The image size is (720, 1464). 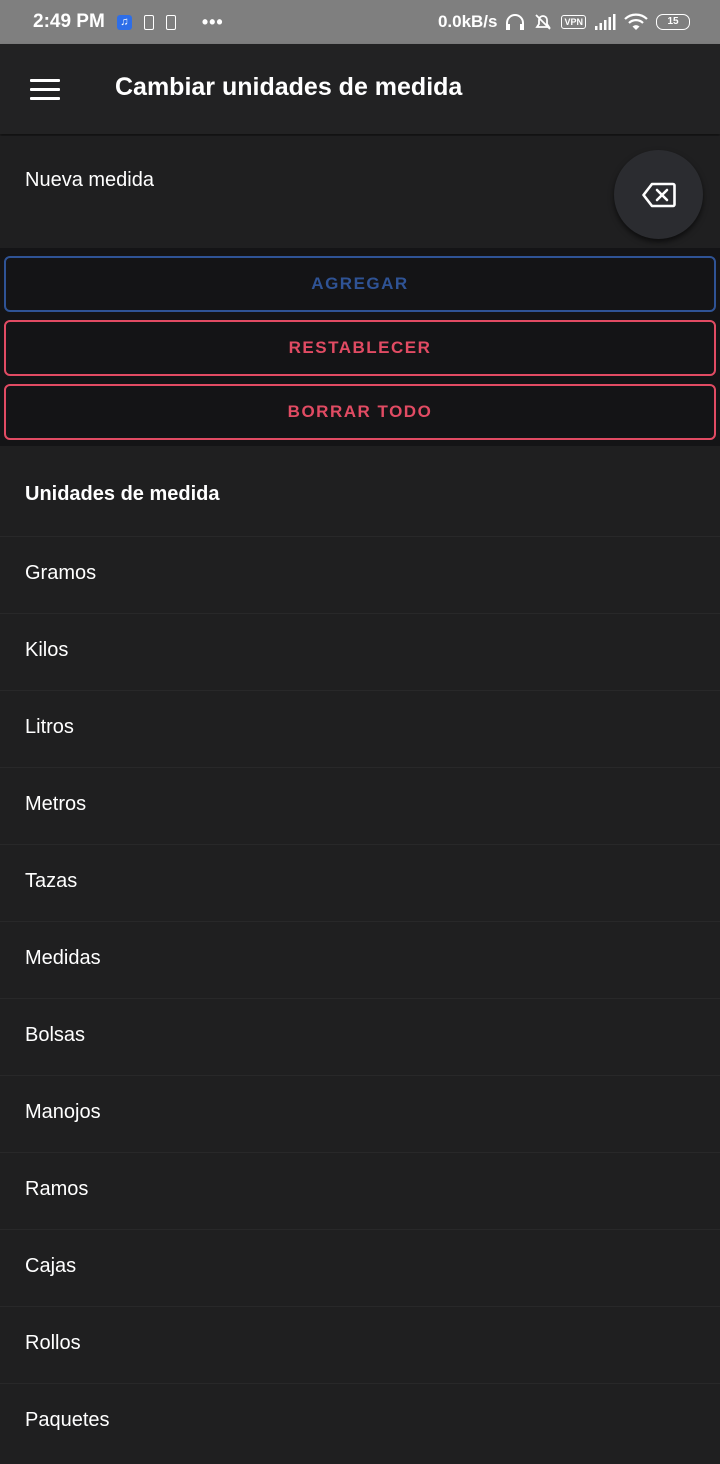 What do you see at coordinates (56, 804) in the screenshot?
I see `list-item-label: Metros` at bounding box center [56, 804].